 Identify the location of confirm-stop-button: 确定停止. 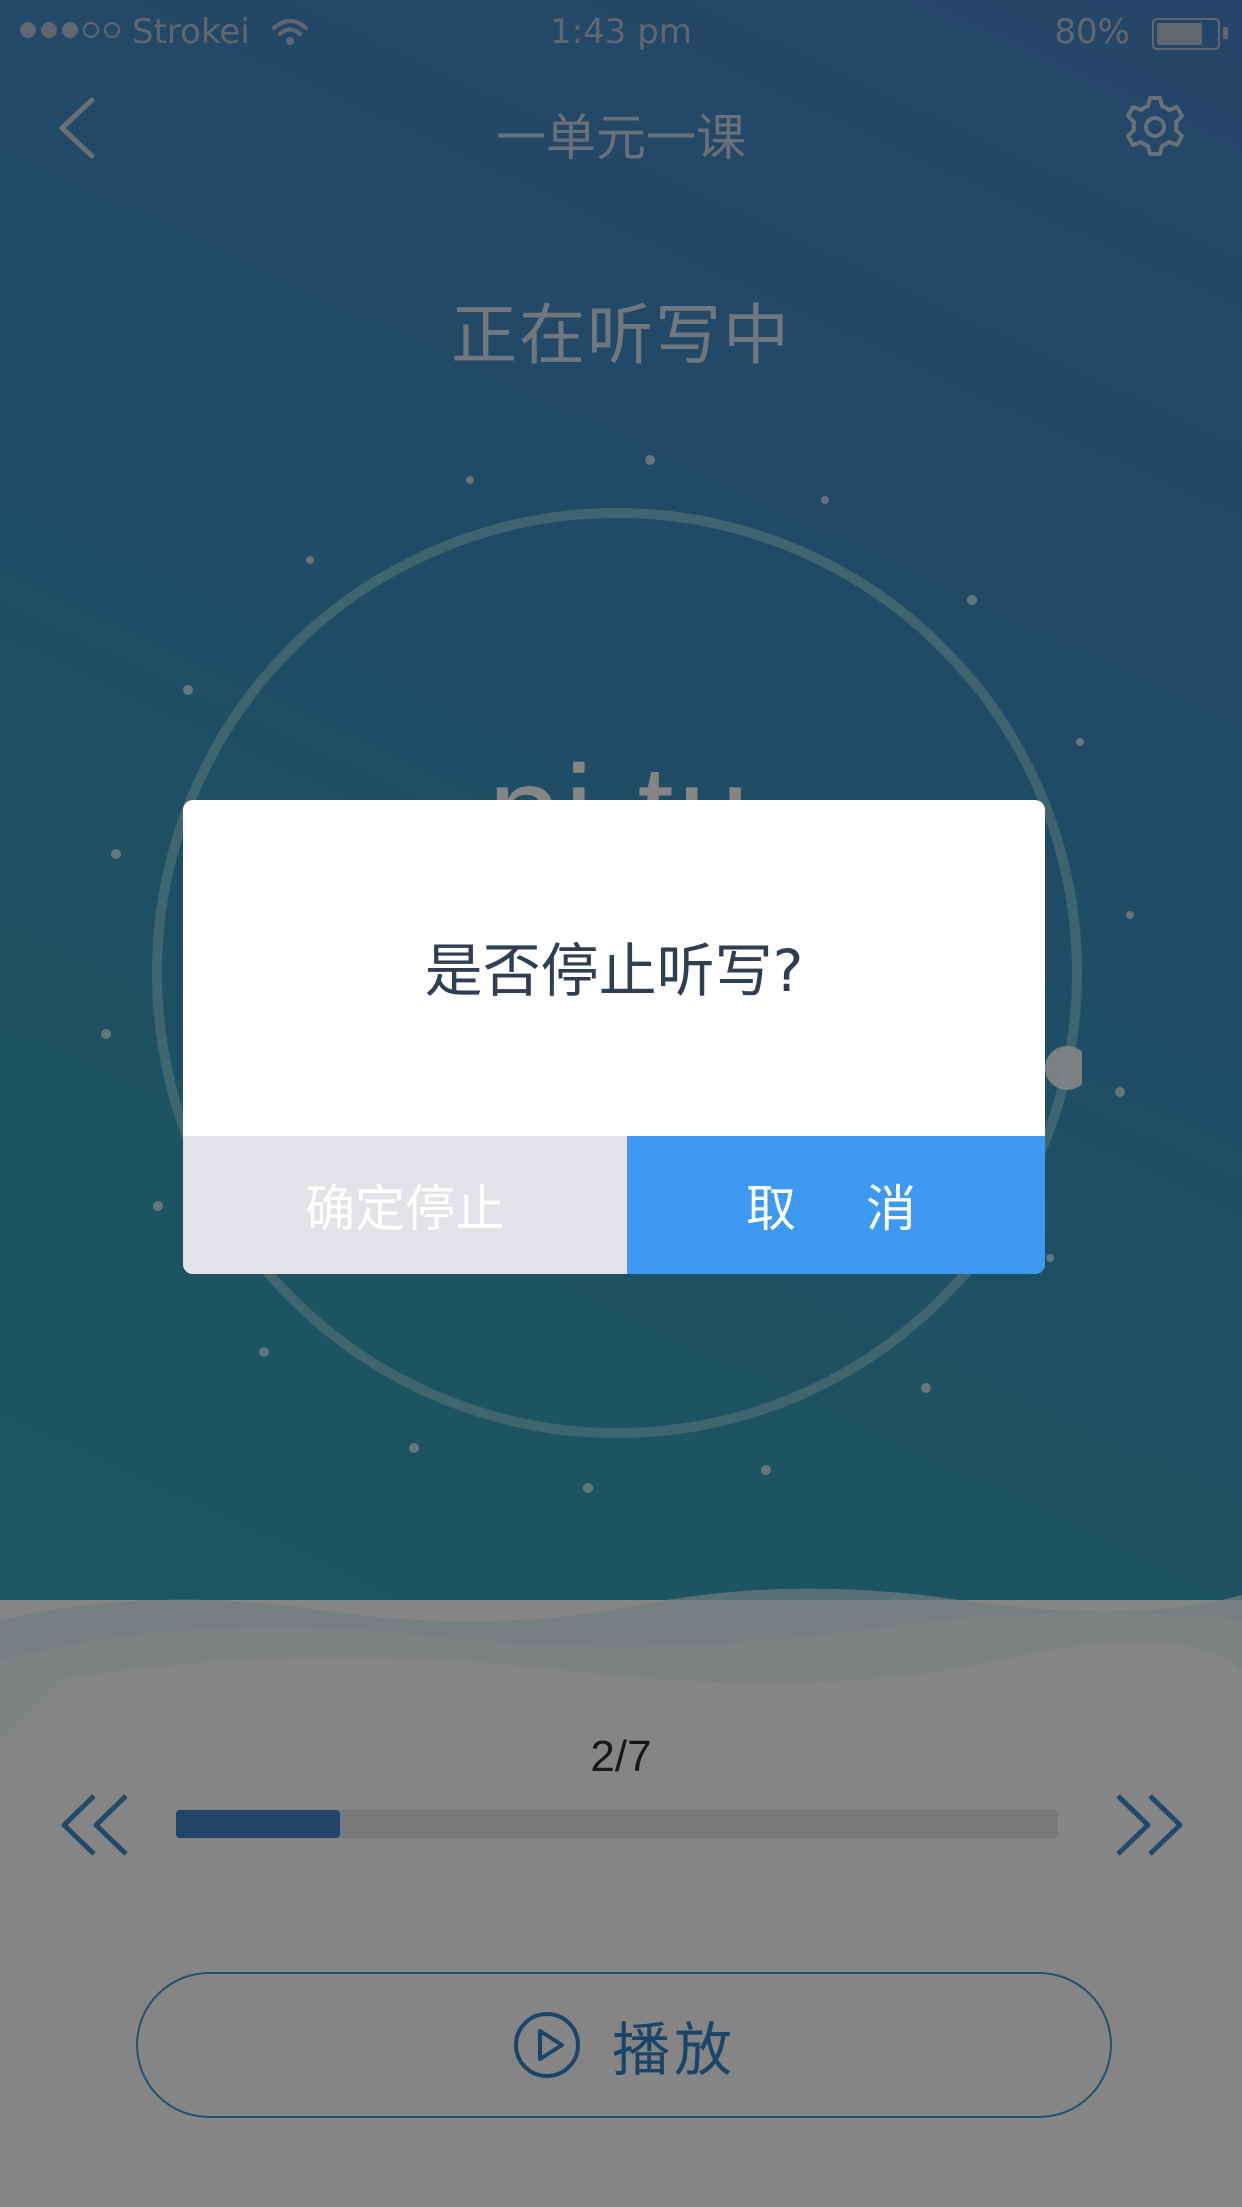
(405, 1205).